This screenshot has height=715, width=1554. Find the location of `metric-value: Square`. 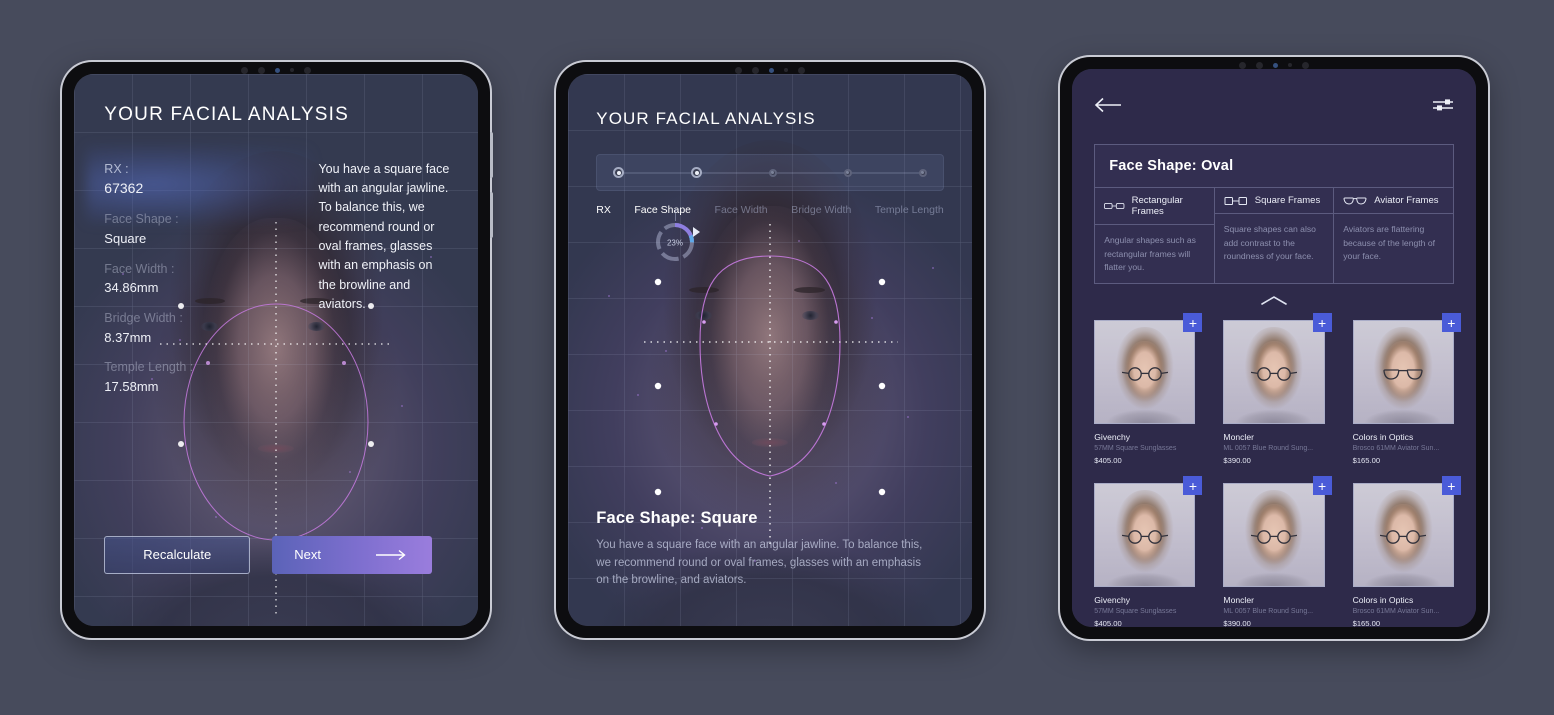

metric-value: Square is located at coordinates (125, 239).